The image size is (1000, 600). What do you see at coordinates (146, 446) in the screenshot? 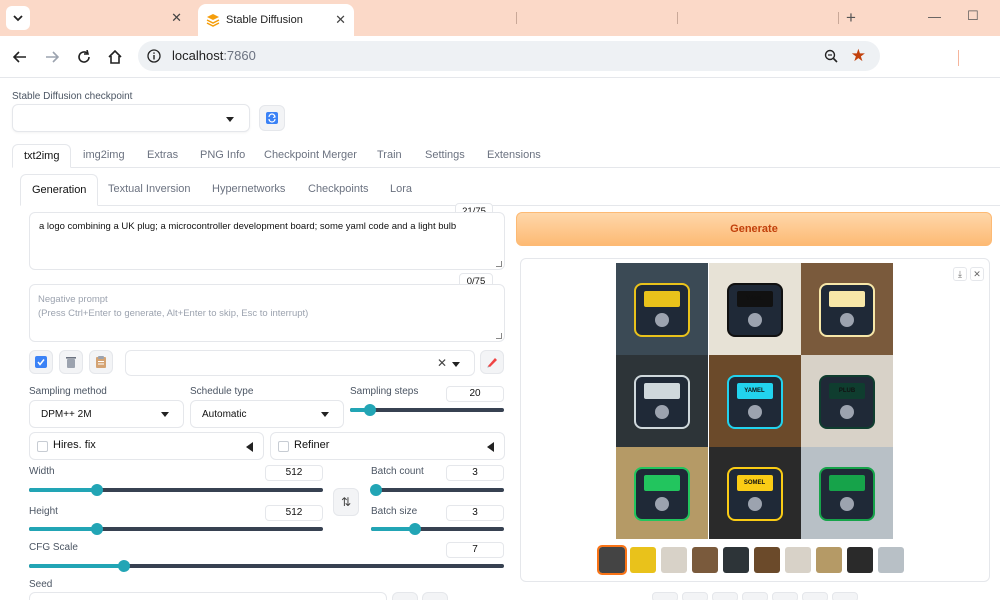
I see `hires-fix-accordion: Hires. fix` at bounding box center [146, 446].